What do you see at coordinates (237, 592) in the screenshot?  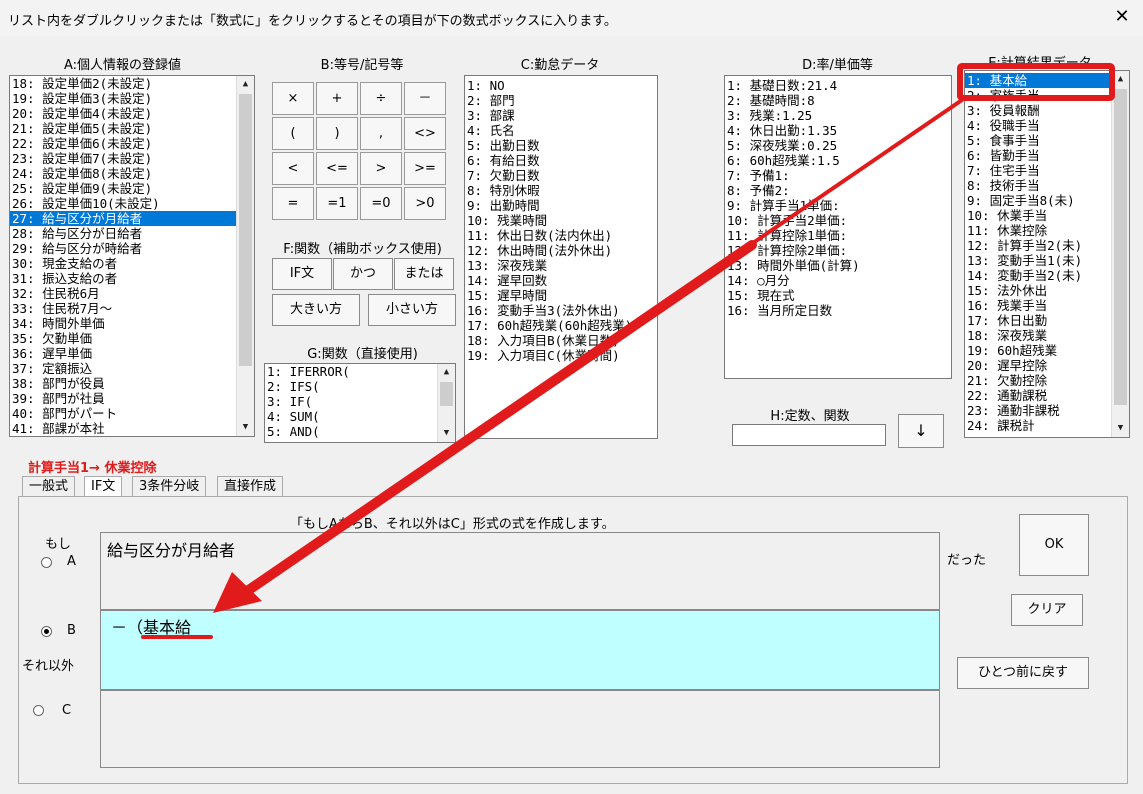 I see `arrow-head-icon` at bounding box center [237, 592].